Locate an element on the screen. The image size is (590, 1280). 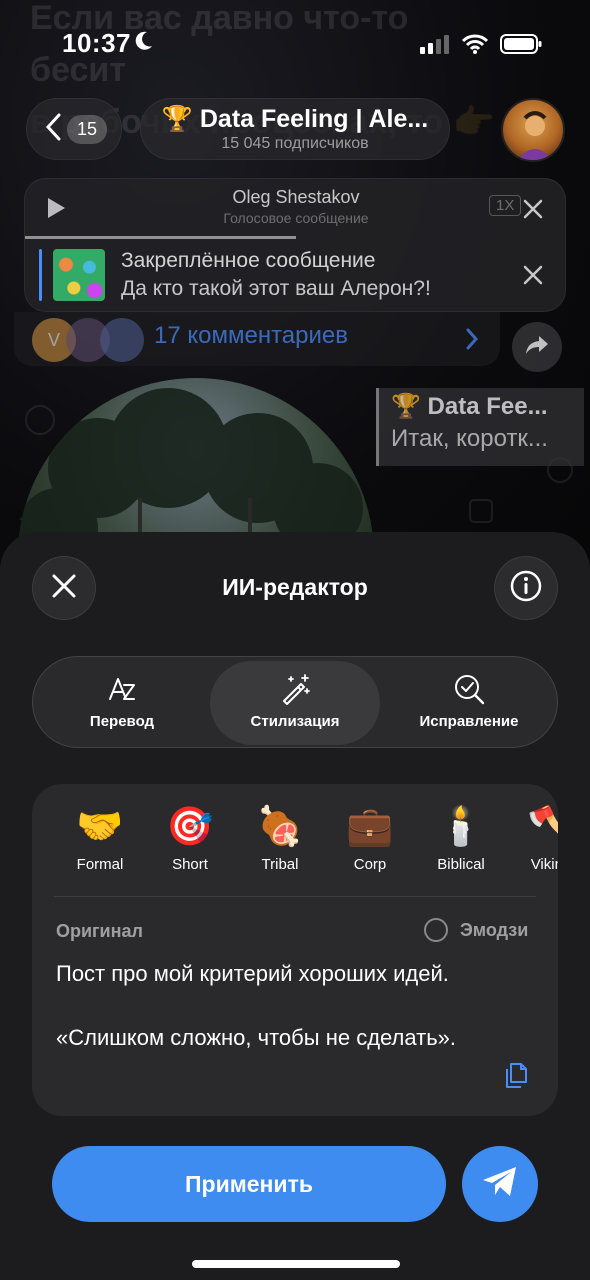
briefcase-icon: 💼 is located at coordinates (370, 827).